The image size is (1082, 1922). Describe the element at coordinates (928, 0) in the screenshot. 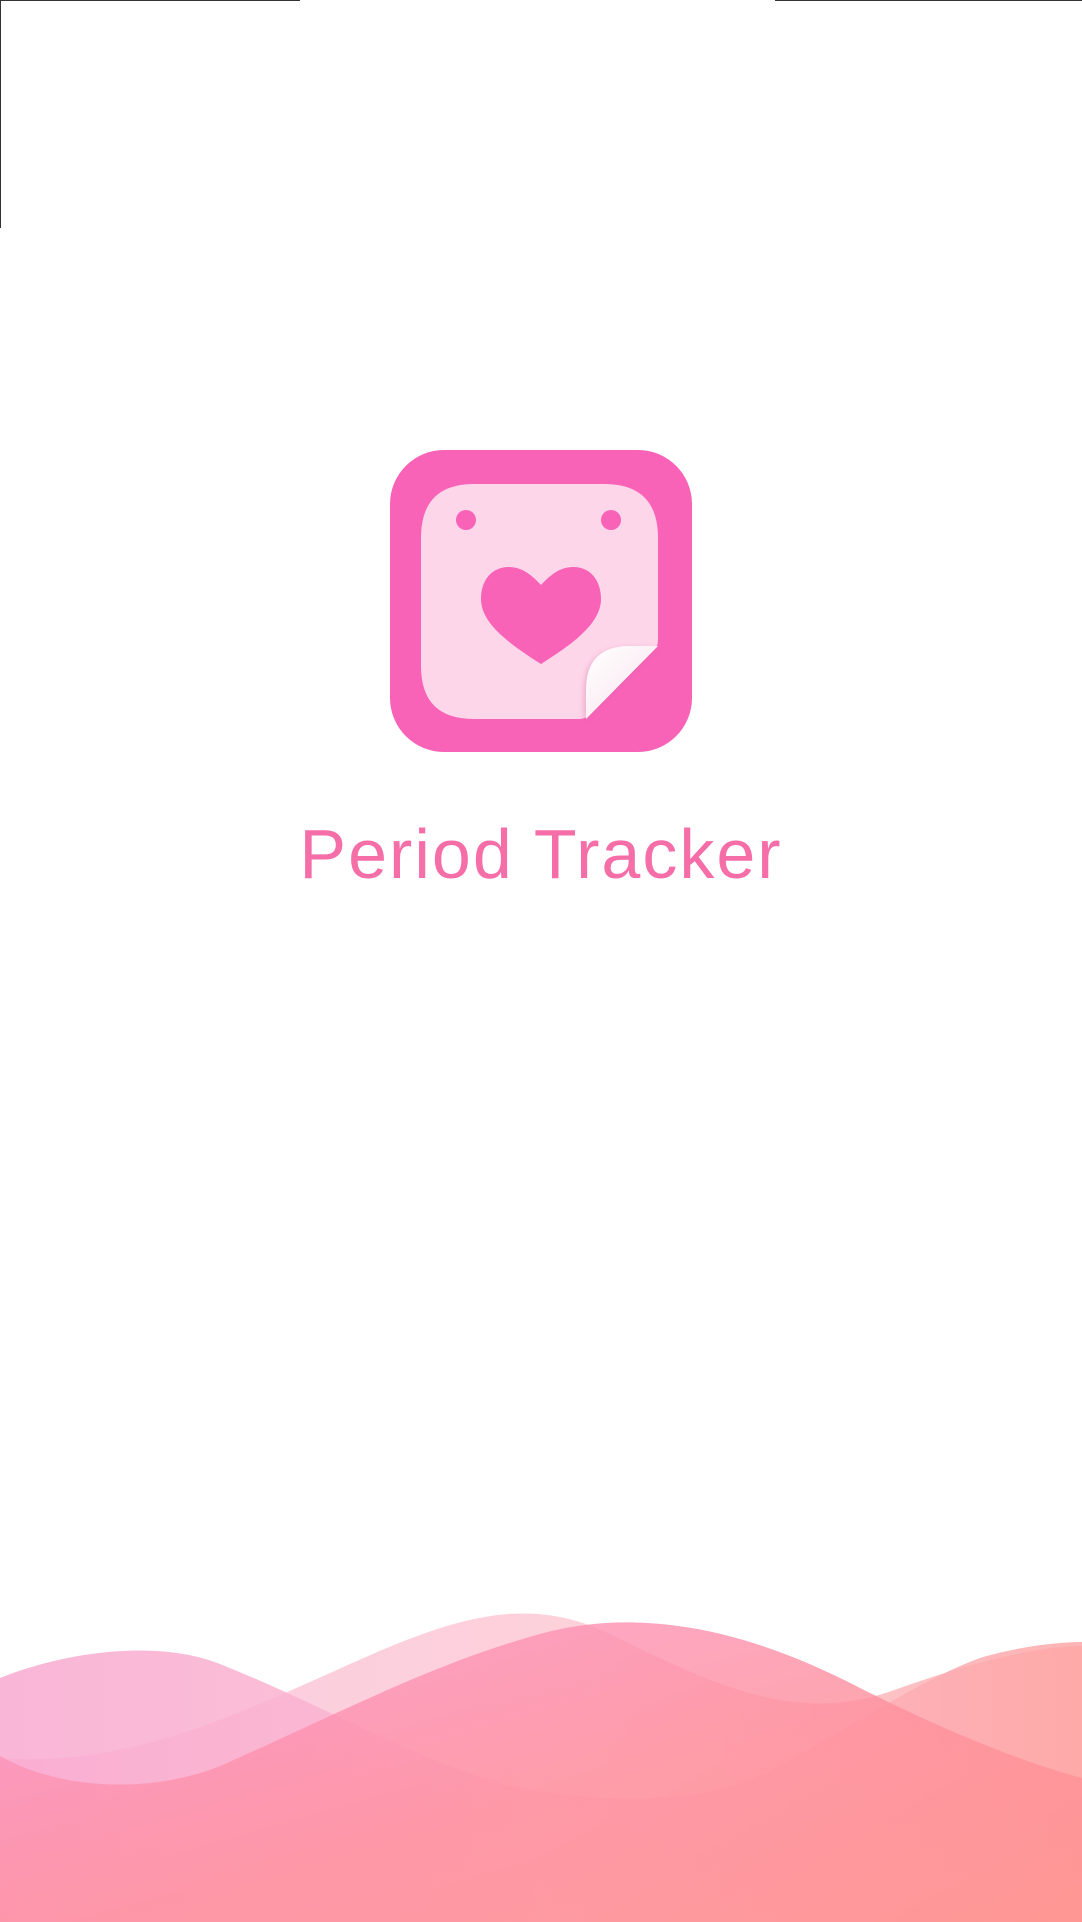

I see `top-right-edge-line` at that location.